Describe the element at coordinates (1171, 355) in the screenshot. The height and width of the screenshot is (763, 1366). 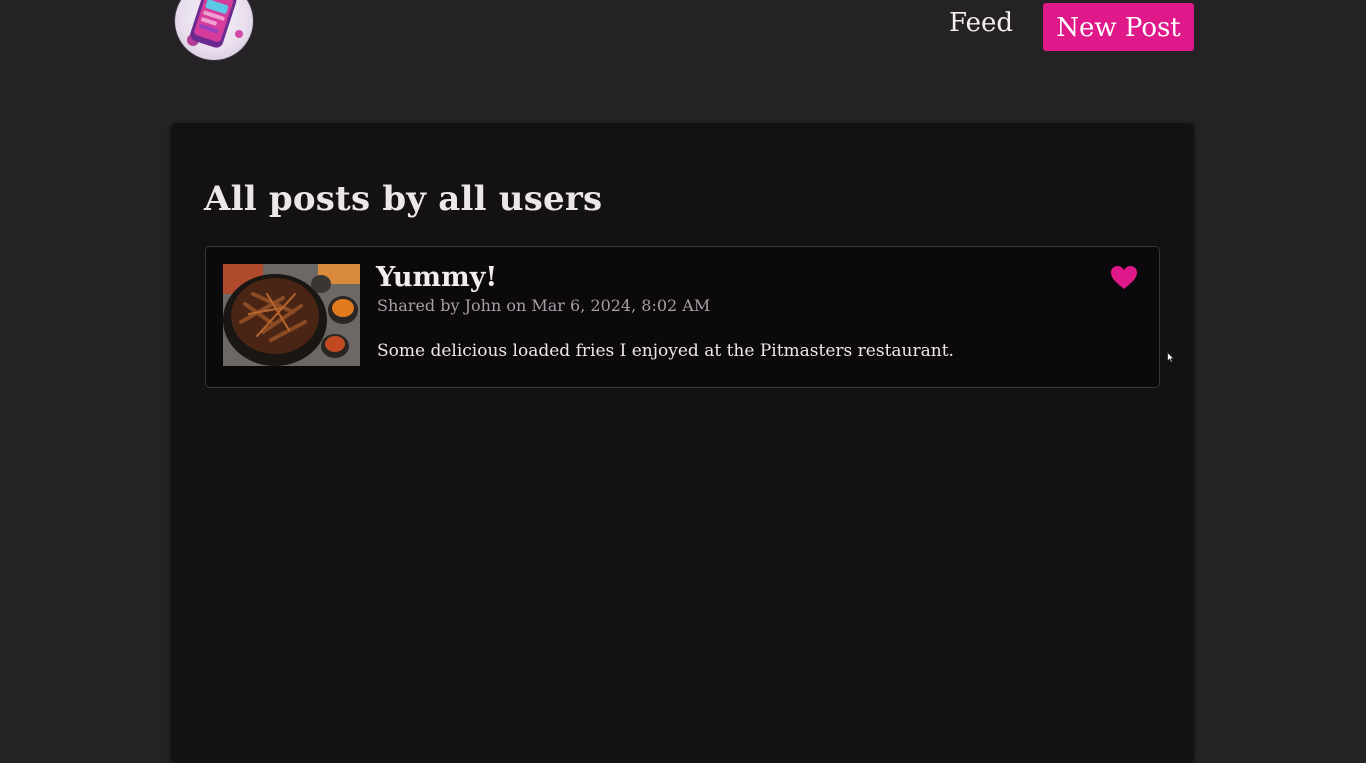
I see `mouse-cursor-icon` at that location.